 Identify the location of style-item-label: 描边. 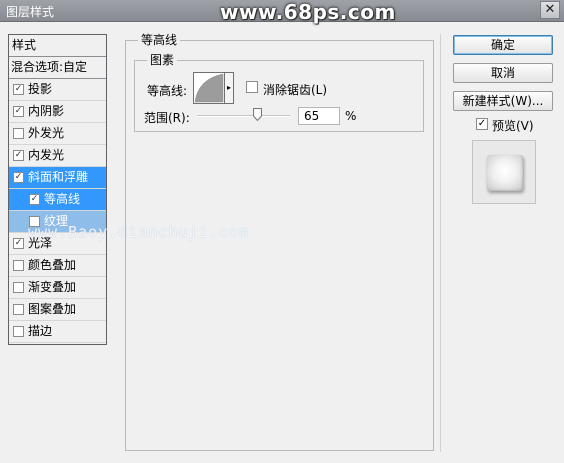
(40, 331).